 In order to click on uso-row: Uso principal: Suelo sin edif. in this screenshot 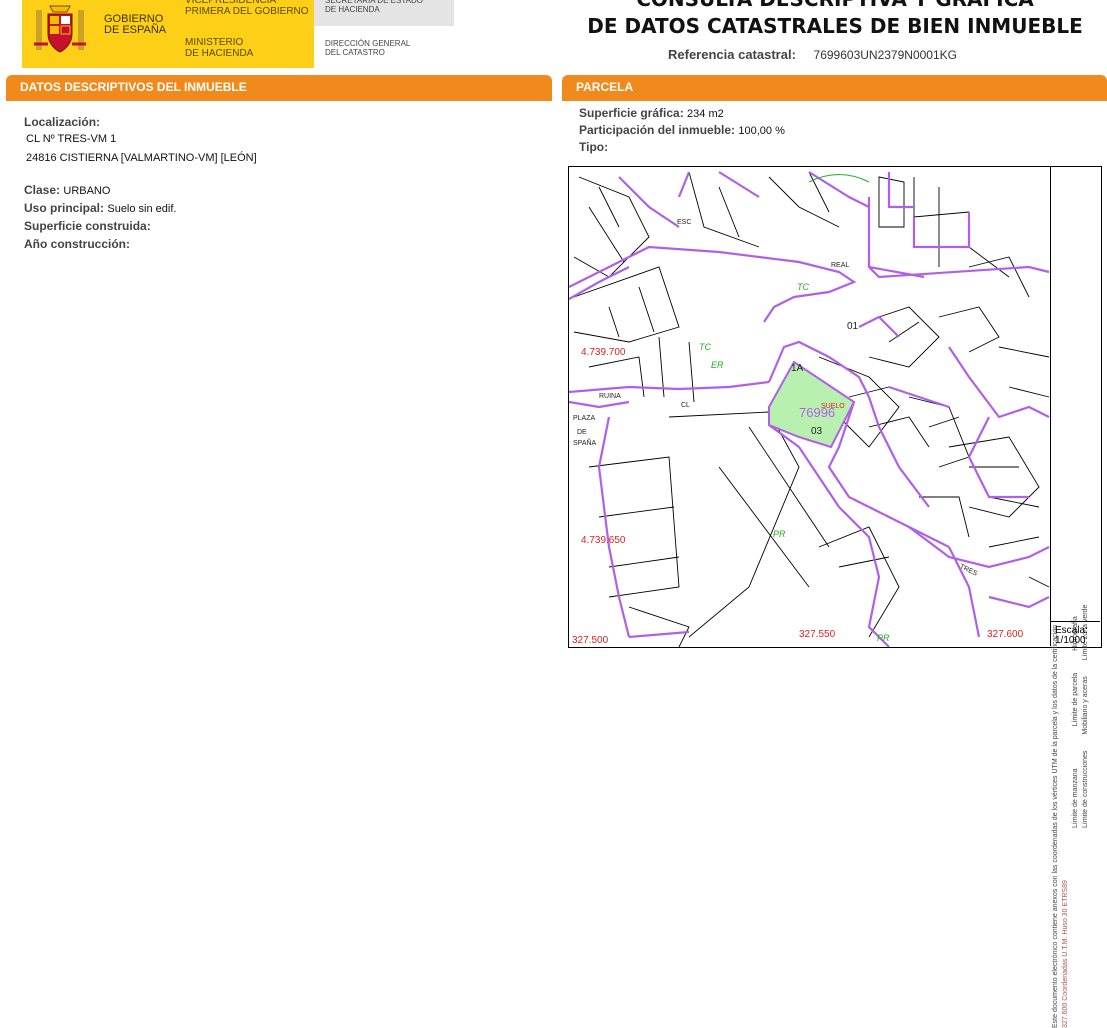, I will do `click(100, 208)`.